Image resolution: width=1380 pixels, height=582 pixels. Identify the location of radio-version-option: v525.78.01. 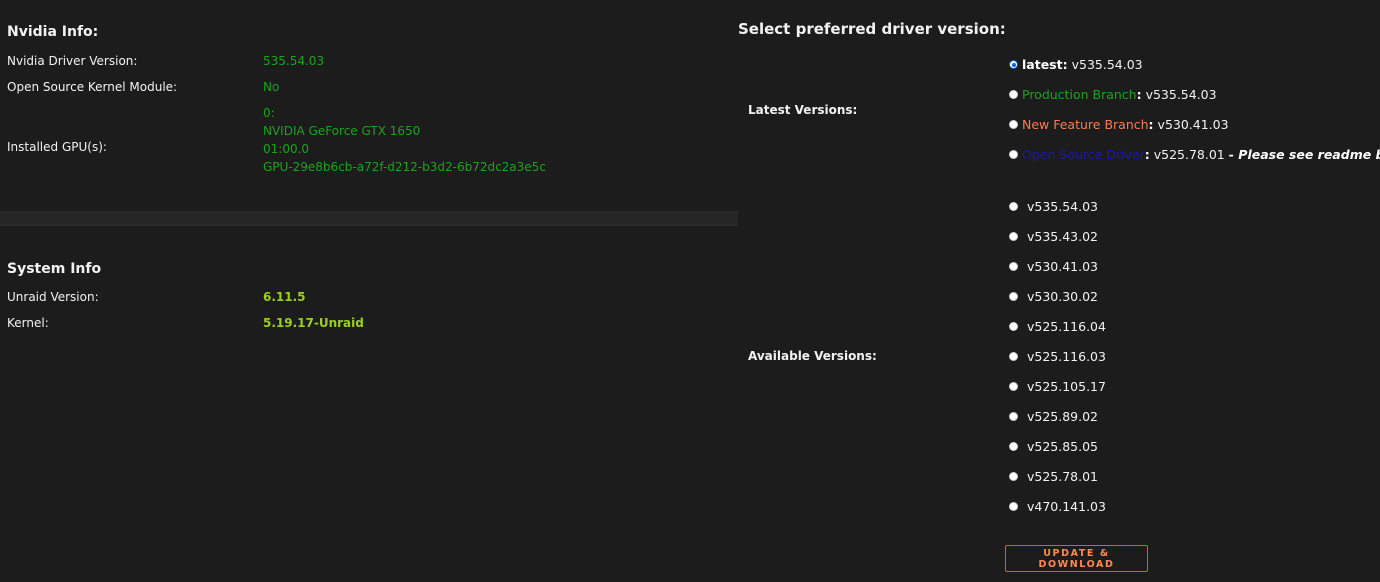
(1053, 476).